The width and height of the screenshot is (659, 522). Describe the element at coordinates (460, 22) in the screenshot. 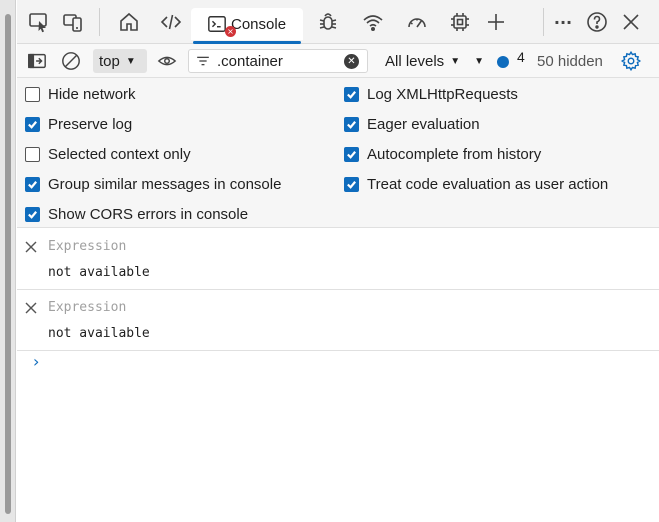

I see `memory-chip-icon` at that location.